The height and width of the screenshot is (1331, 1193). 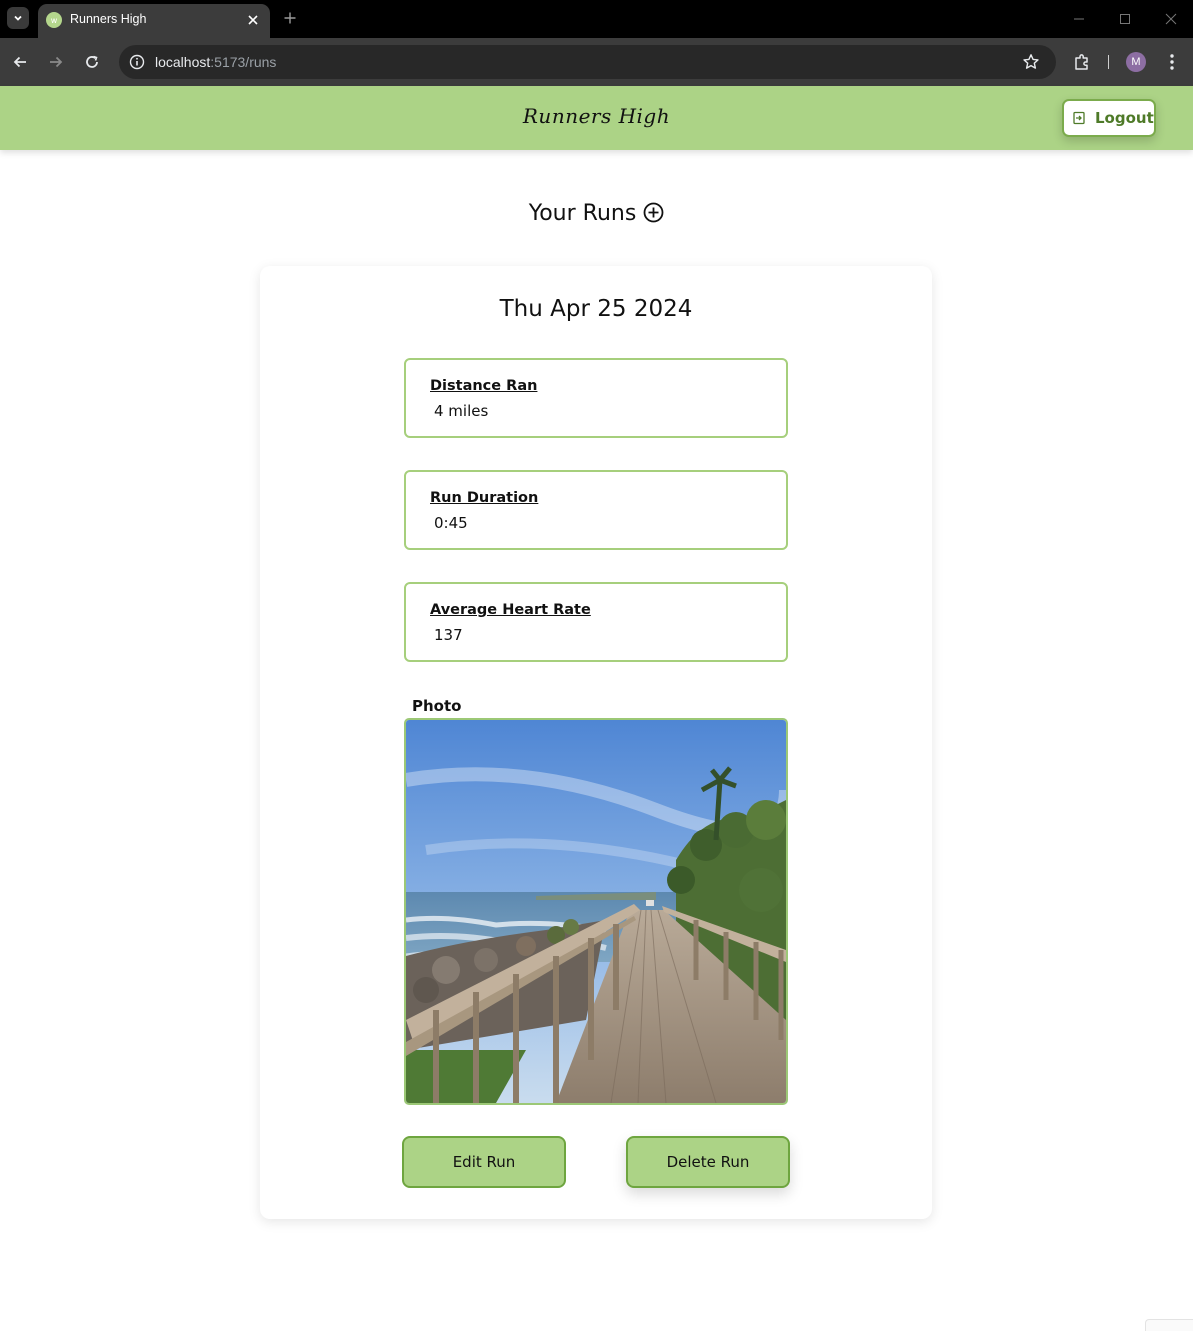 I want to click on tab-search-button, so click(x=18, y=18).